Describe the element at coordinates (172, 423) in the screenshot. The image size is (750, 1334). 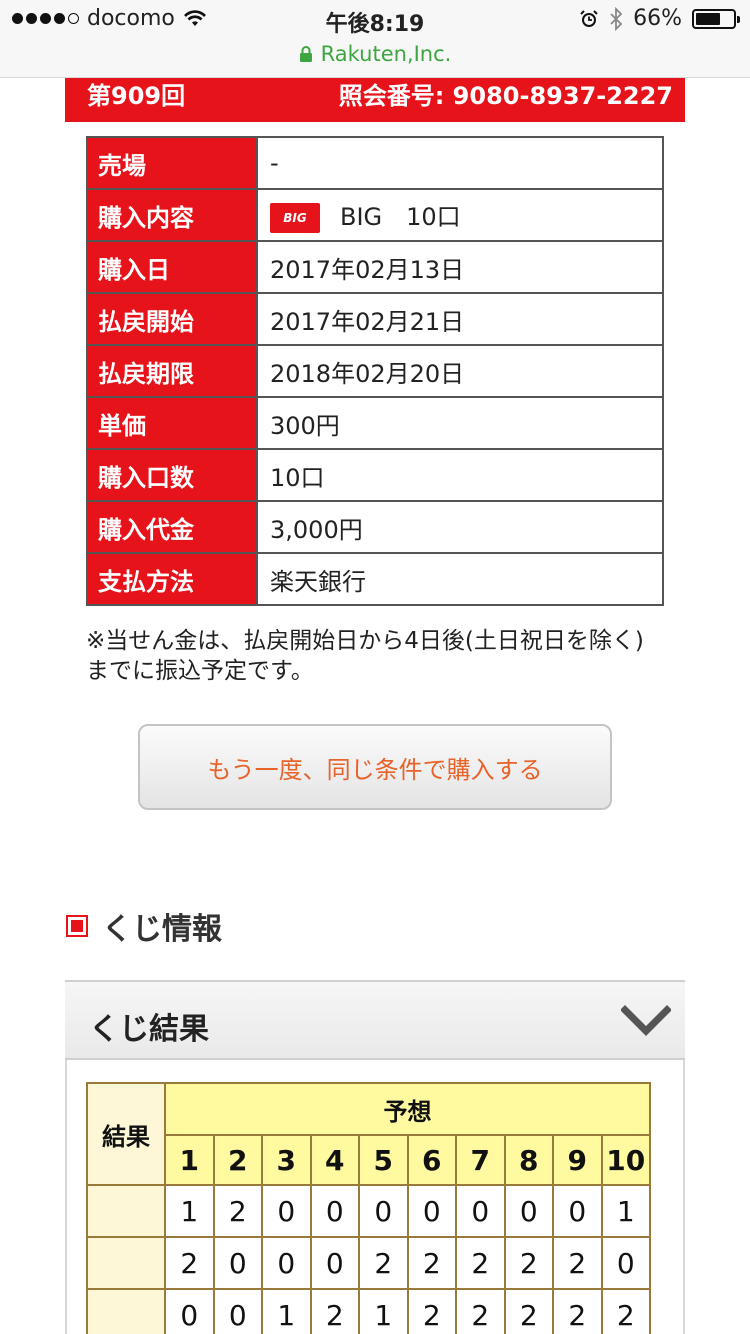
I see `info-label: 単価` at that location.